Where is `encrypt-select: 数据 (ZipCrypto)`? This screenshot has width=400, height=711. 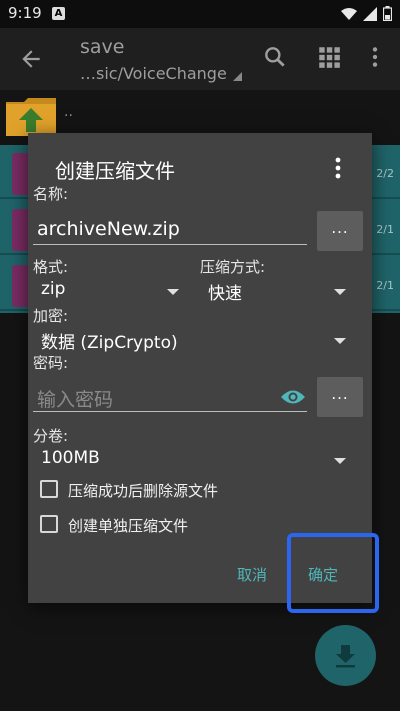
encrypt-select: 数据 (ZipCrypto) is located at coordinates (191, 340).